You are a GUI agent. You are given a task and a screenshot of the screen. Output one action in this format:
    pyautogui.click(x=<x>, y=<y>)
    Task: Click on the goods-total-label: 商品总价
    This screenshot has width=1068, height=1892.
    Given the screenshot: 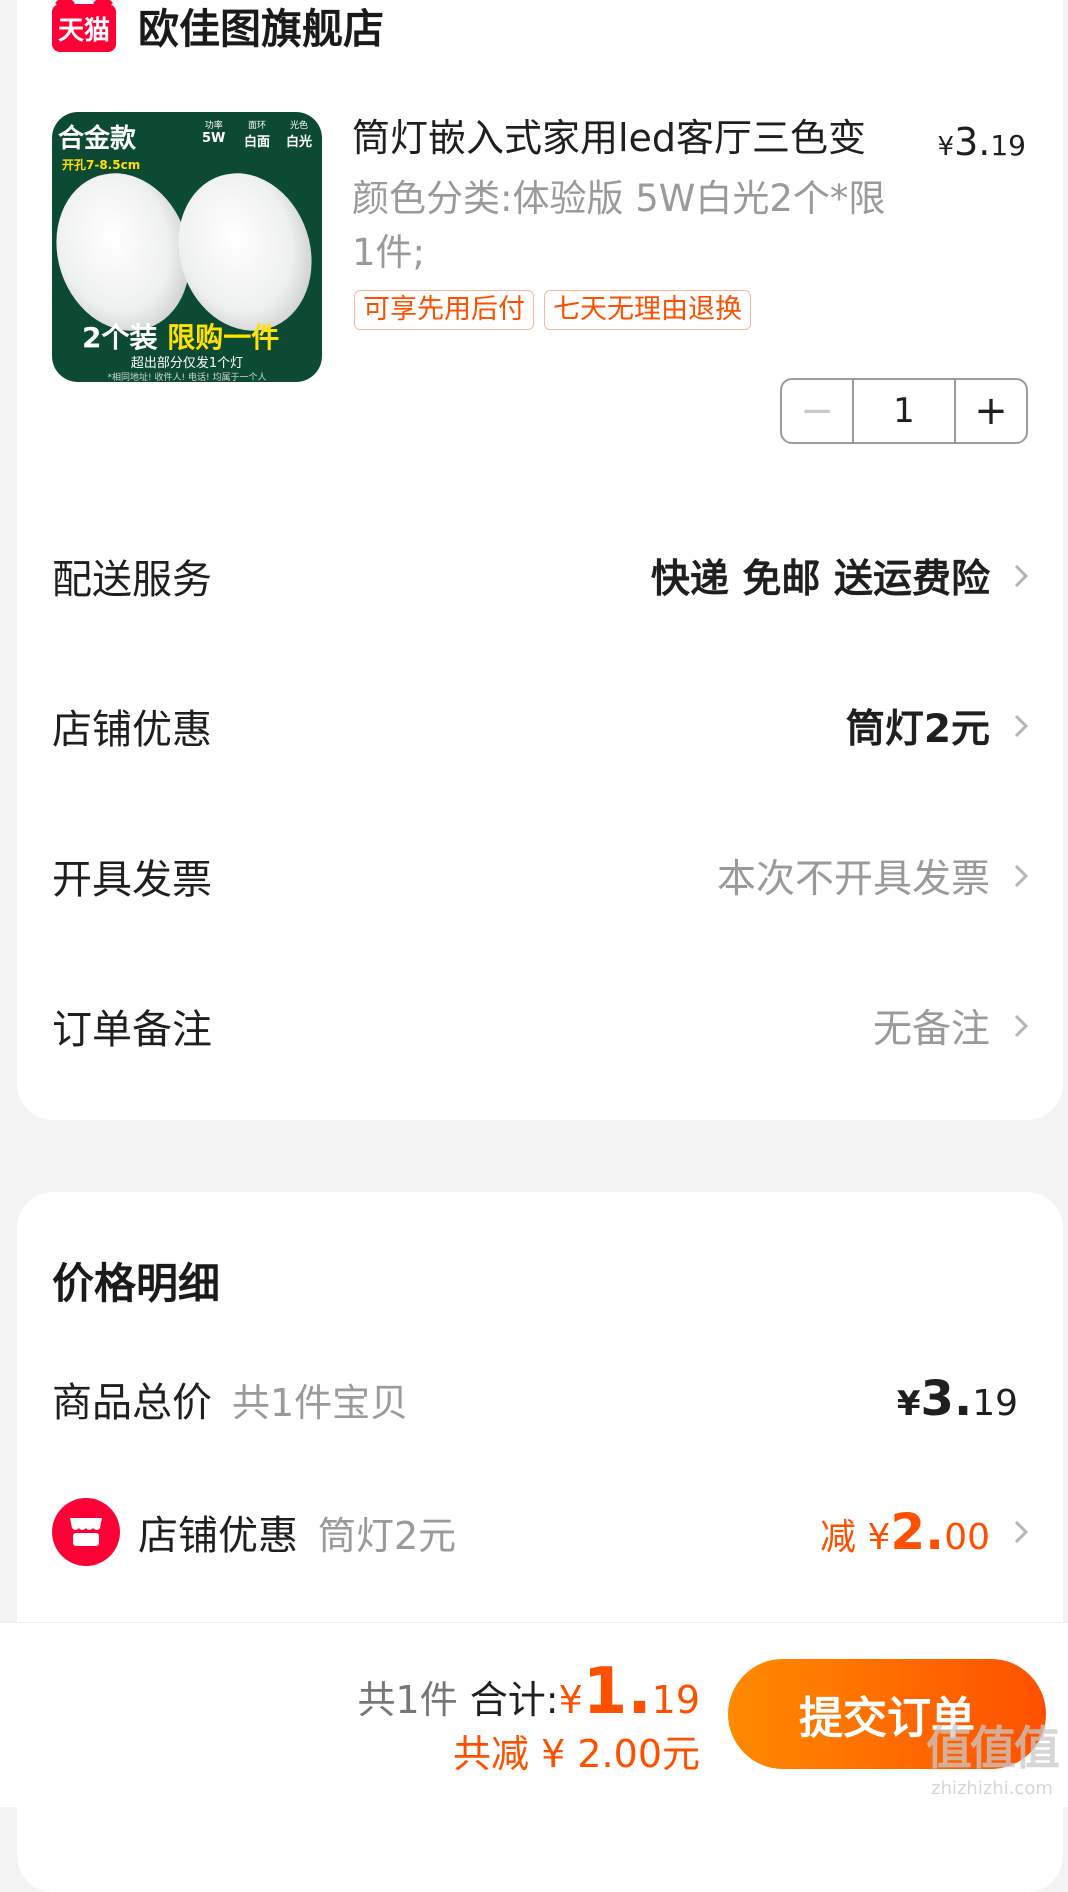 What is the action you would take?
    pyautogui.click(x=132, y=1403)
    